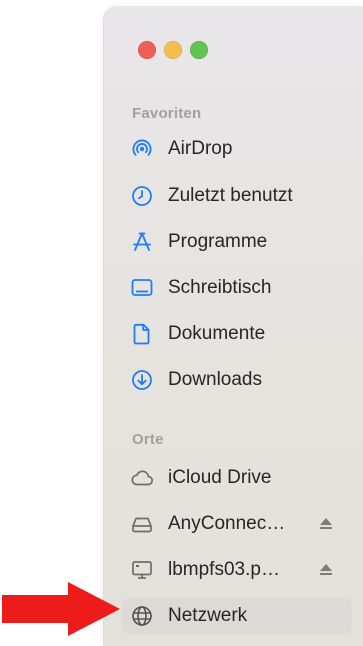 This screenshot has height=646, width=363. What do you see at coordinates (142, 570) in the screenshot?
I see `server-icon` at bounding box center [142, 570].